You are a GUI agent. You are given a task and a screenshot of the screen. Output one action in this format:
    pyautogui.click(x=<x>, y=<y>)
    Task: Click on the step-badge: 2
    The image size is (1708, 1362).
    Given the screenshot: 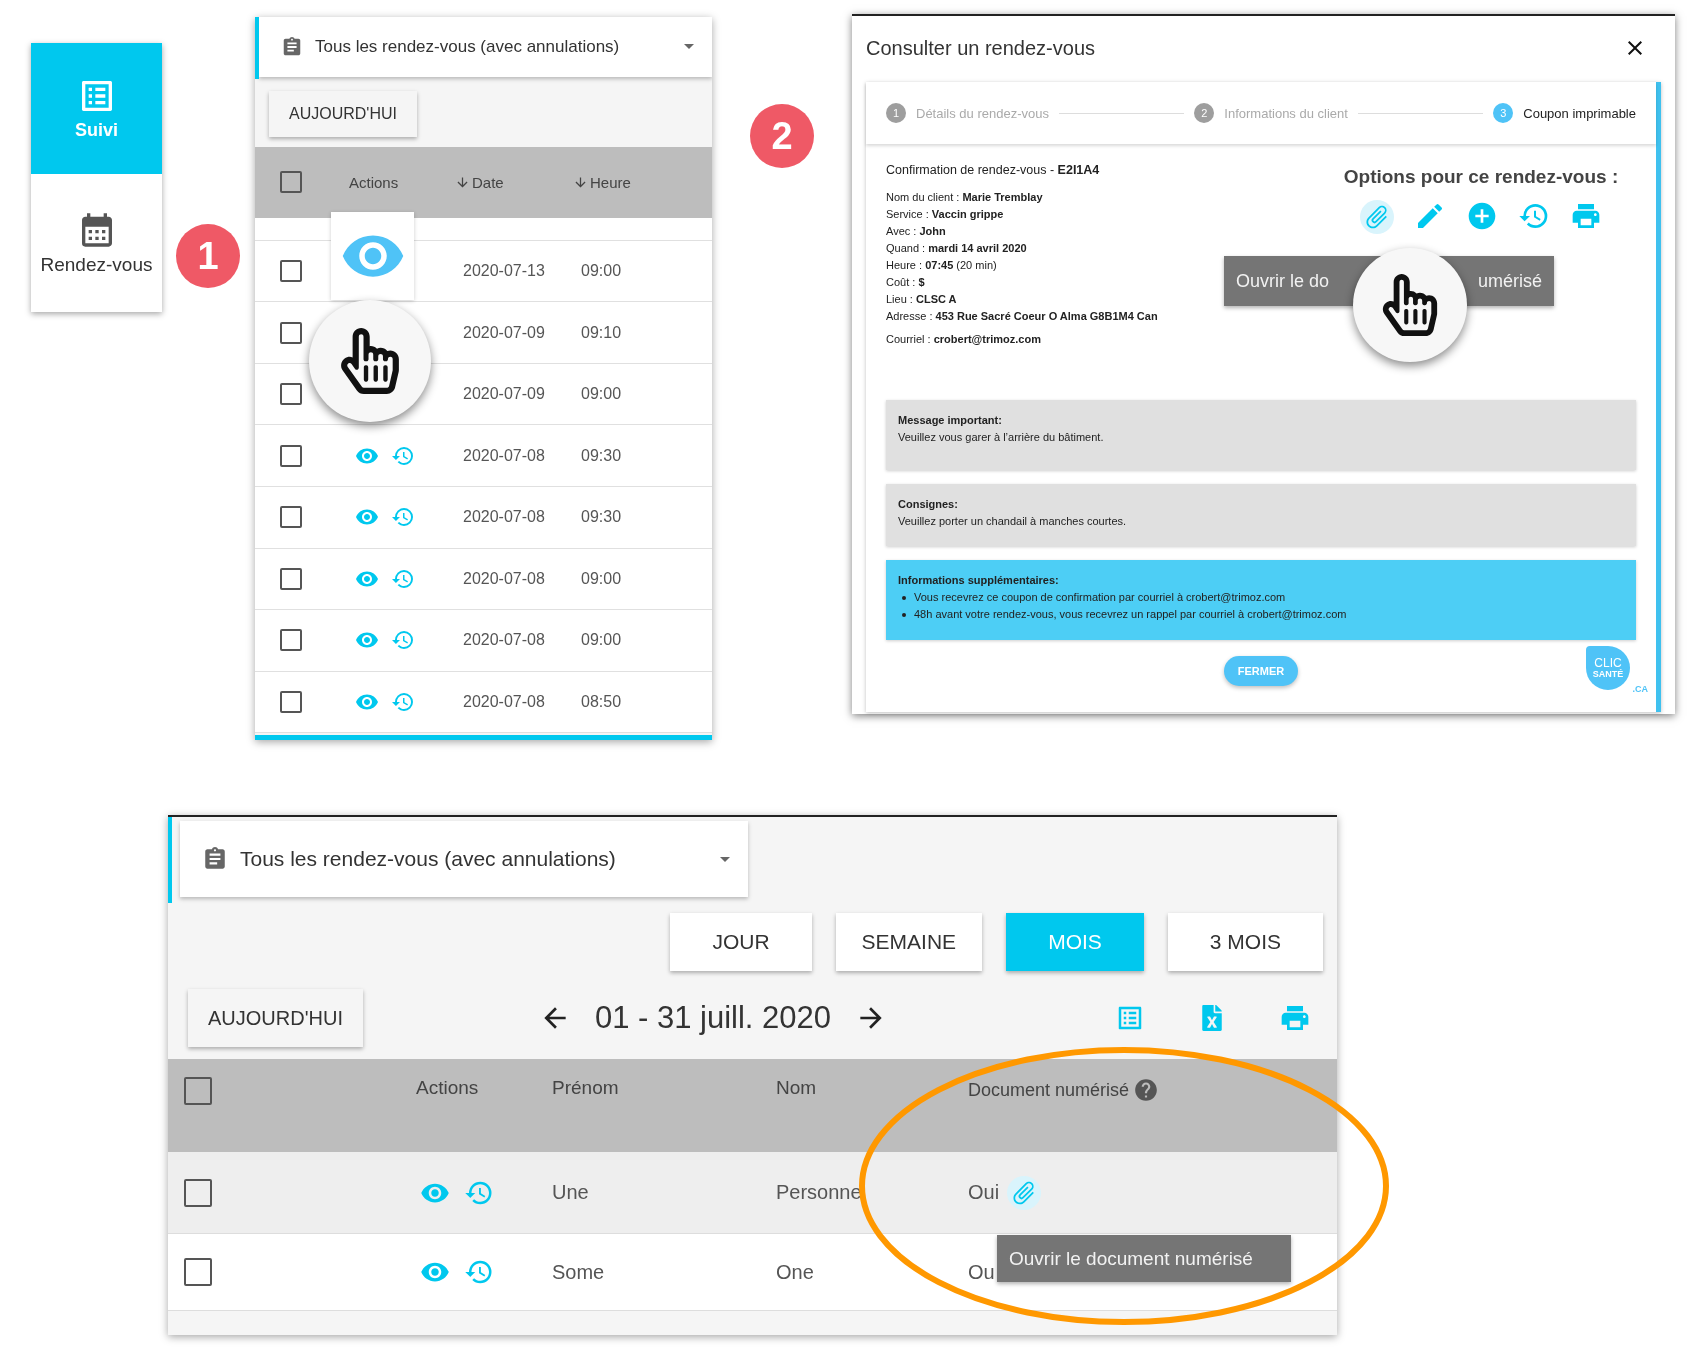 What is the action you would take?
    pyautogui.click(x=782, y=136)
    